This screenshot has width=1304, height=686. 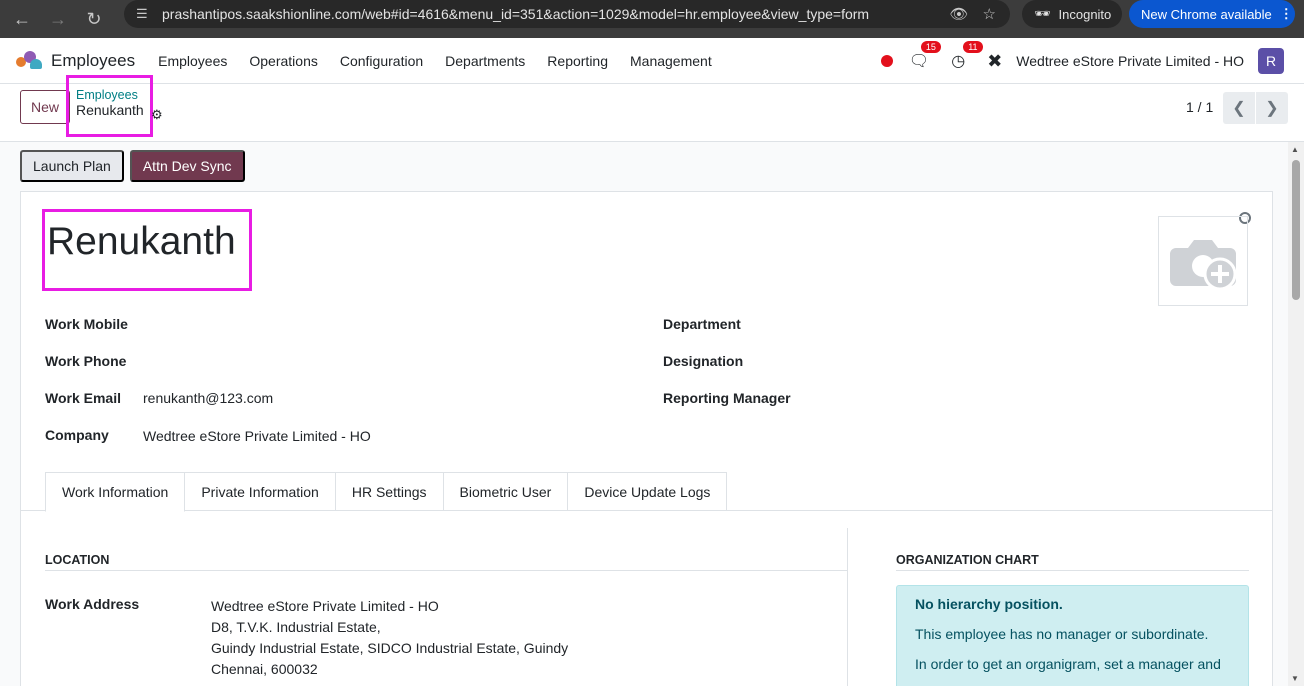 What do you see at coordinates (29, 60) in the screenshot?
I see `employees-app-icon` at bounding box center [29, 60].